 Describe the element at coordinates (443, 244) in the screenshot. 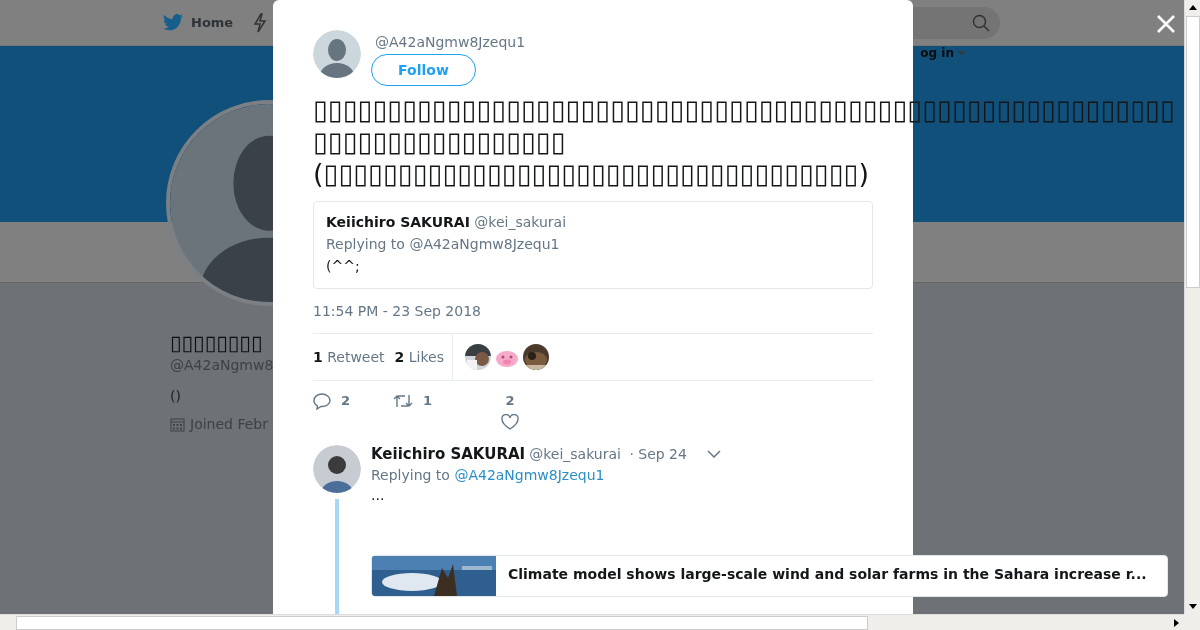

I see `reply-context: Replying to @A42aNgmw8Jzequ1` at that location.